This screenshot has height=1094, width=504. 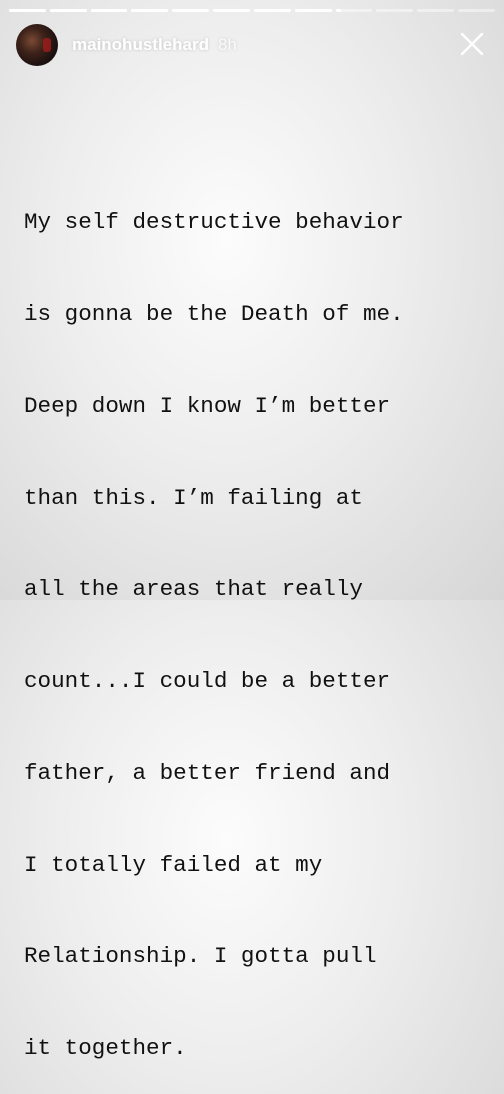 What do you see at coordinates (173, 864) in the screenshot?
I see `story-text-line: I totally failed at my` at bounding box center [173, 864].